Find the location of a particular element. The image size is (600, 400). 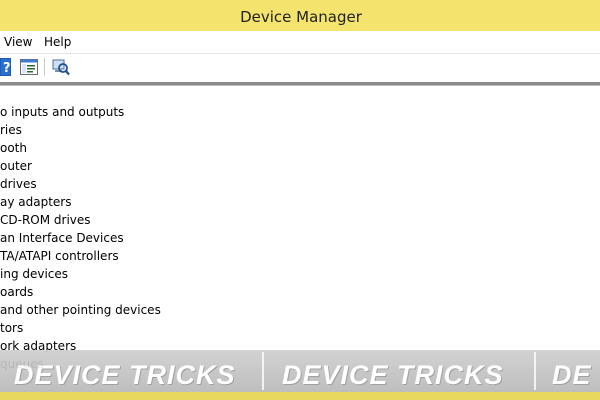

console-tree-icon is located at coordinates (29, 67).